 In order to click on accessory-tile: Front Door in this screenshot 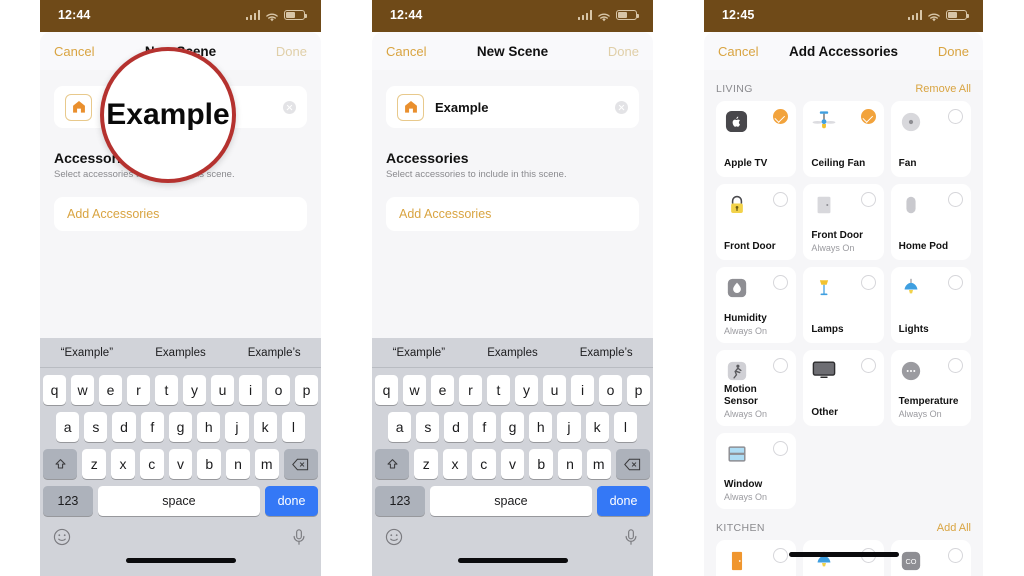, I will do `click(756, 222)`.